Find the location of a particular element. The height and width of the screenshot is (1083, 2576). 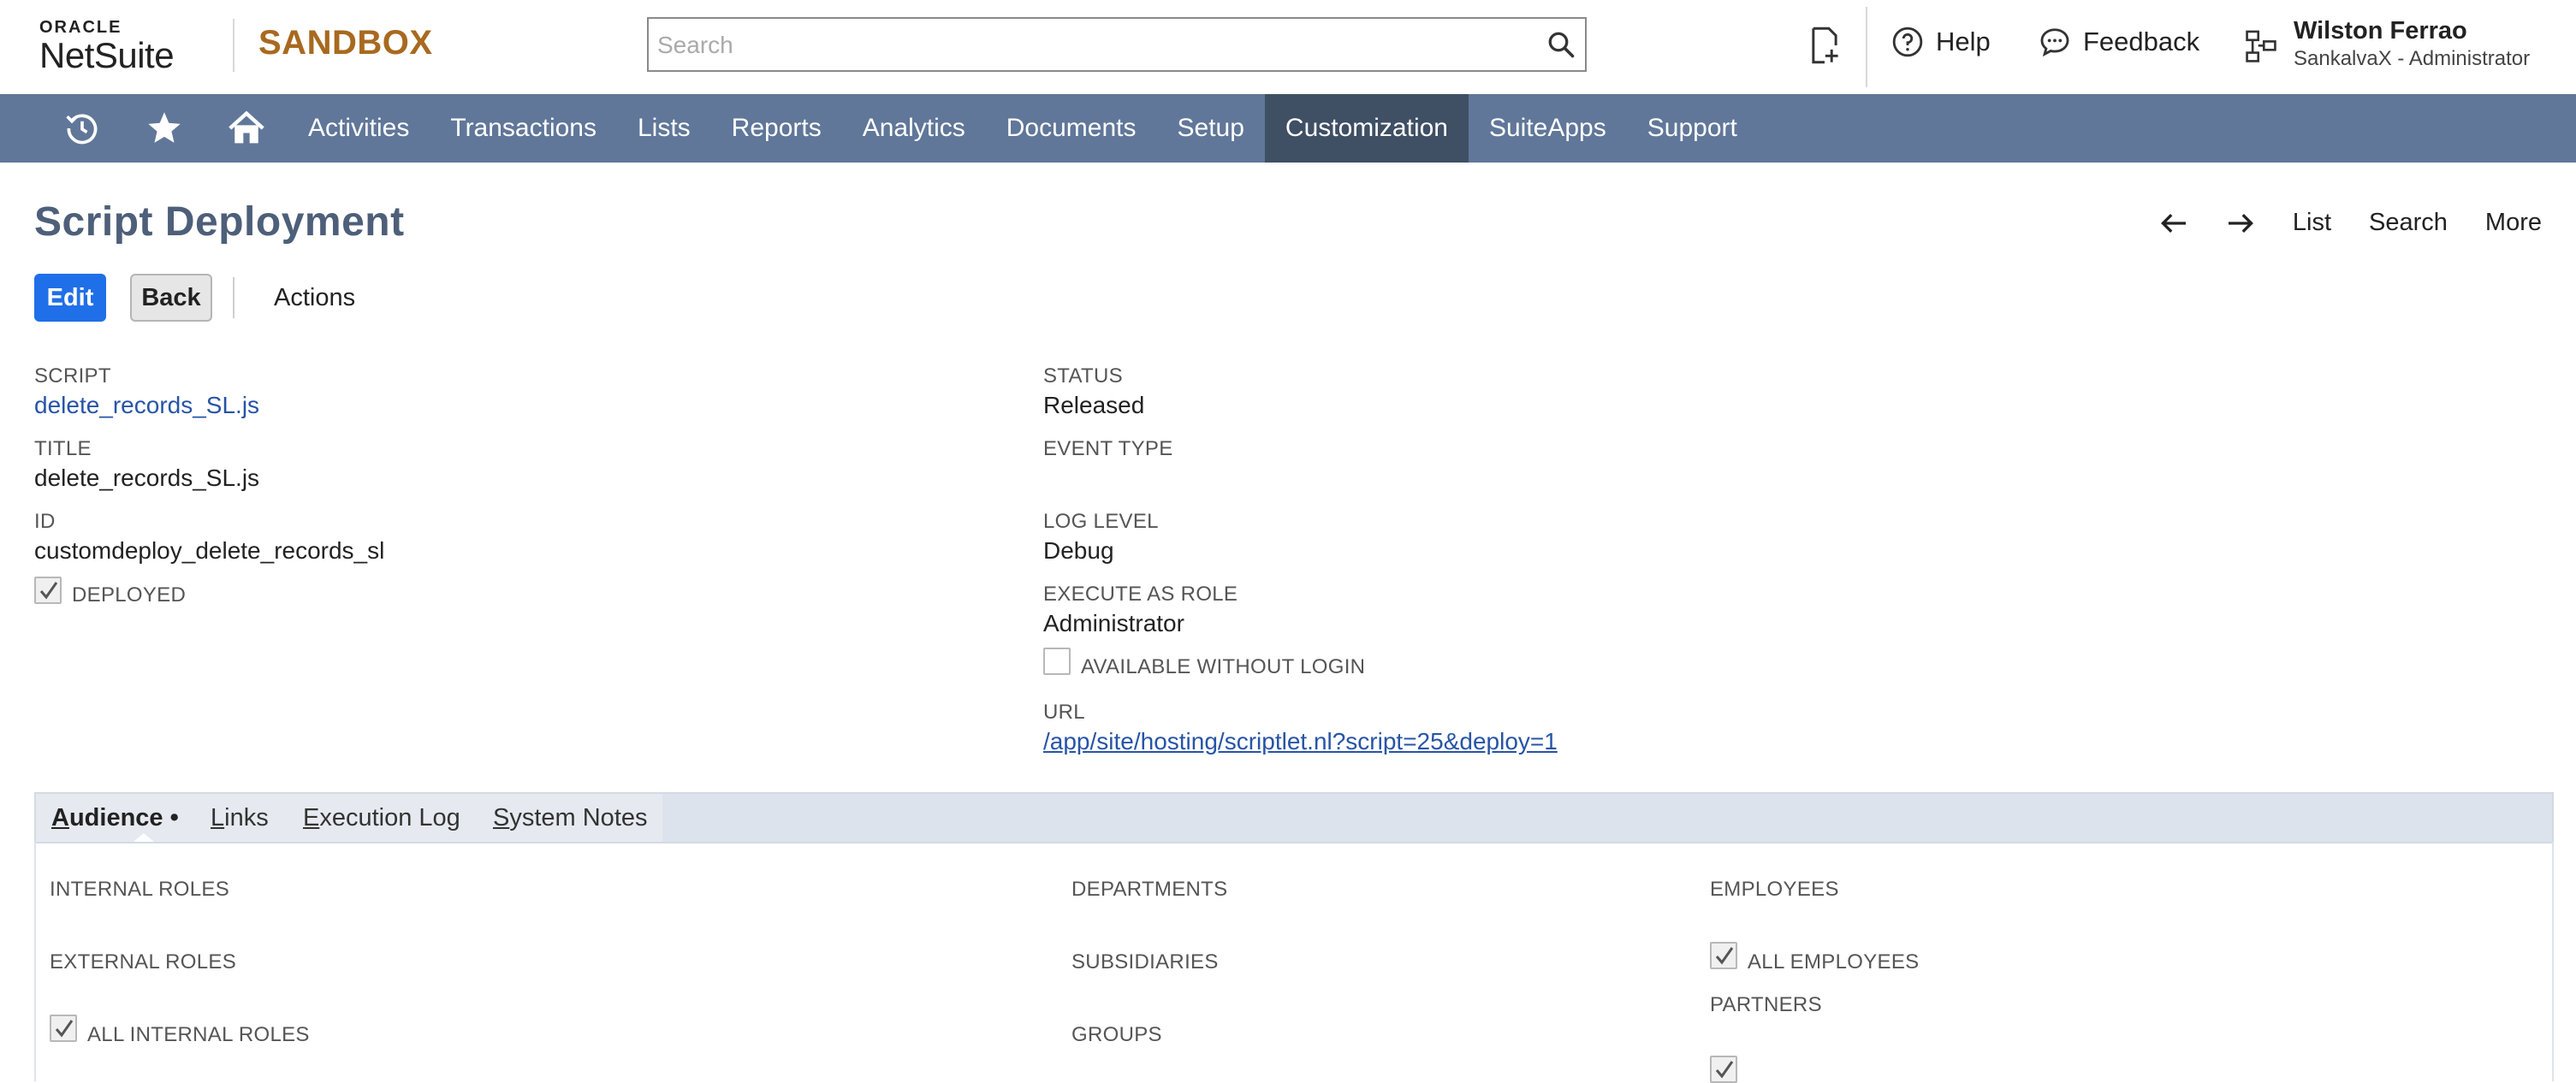

recent-history-icon is located at coordinates (82, 129).